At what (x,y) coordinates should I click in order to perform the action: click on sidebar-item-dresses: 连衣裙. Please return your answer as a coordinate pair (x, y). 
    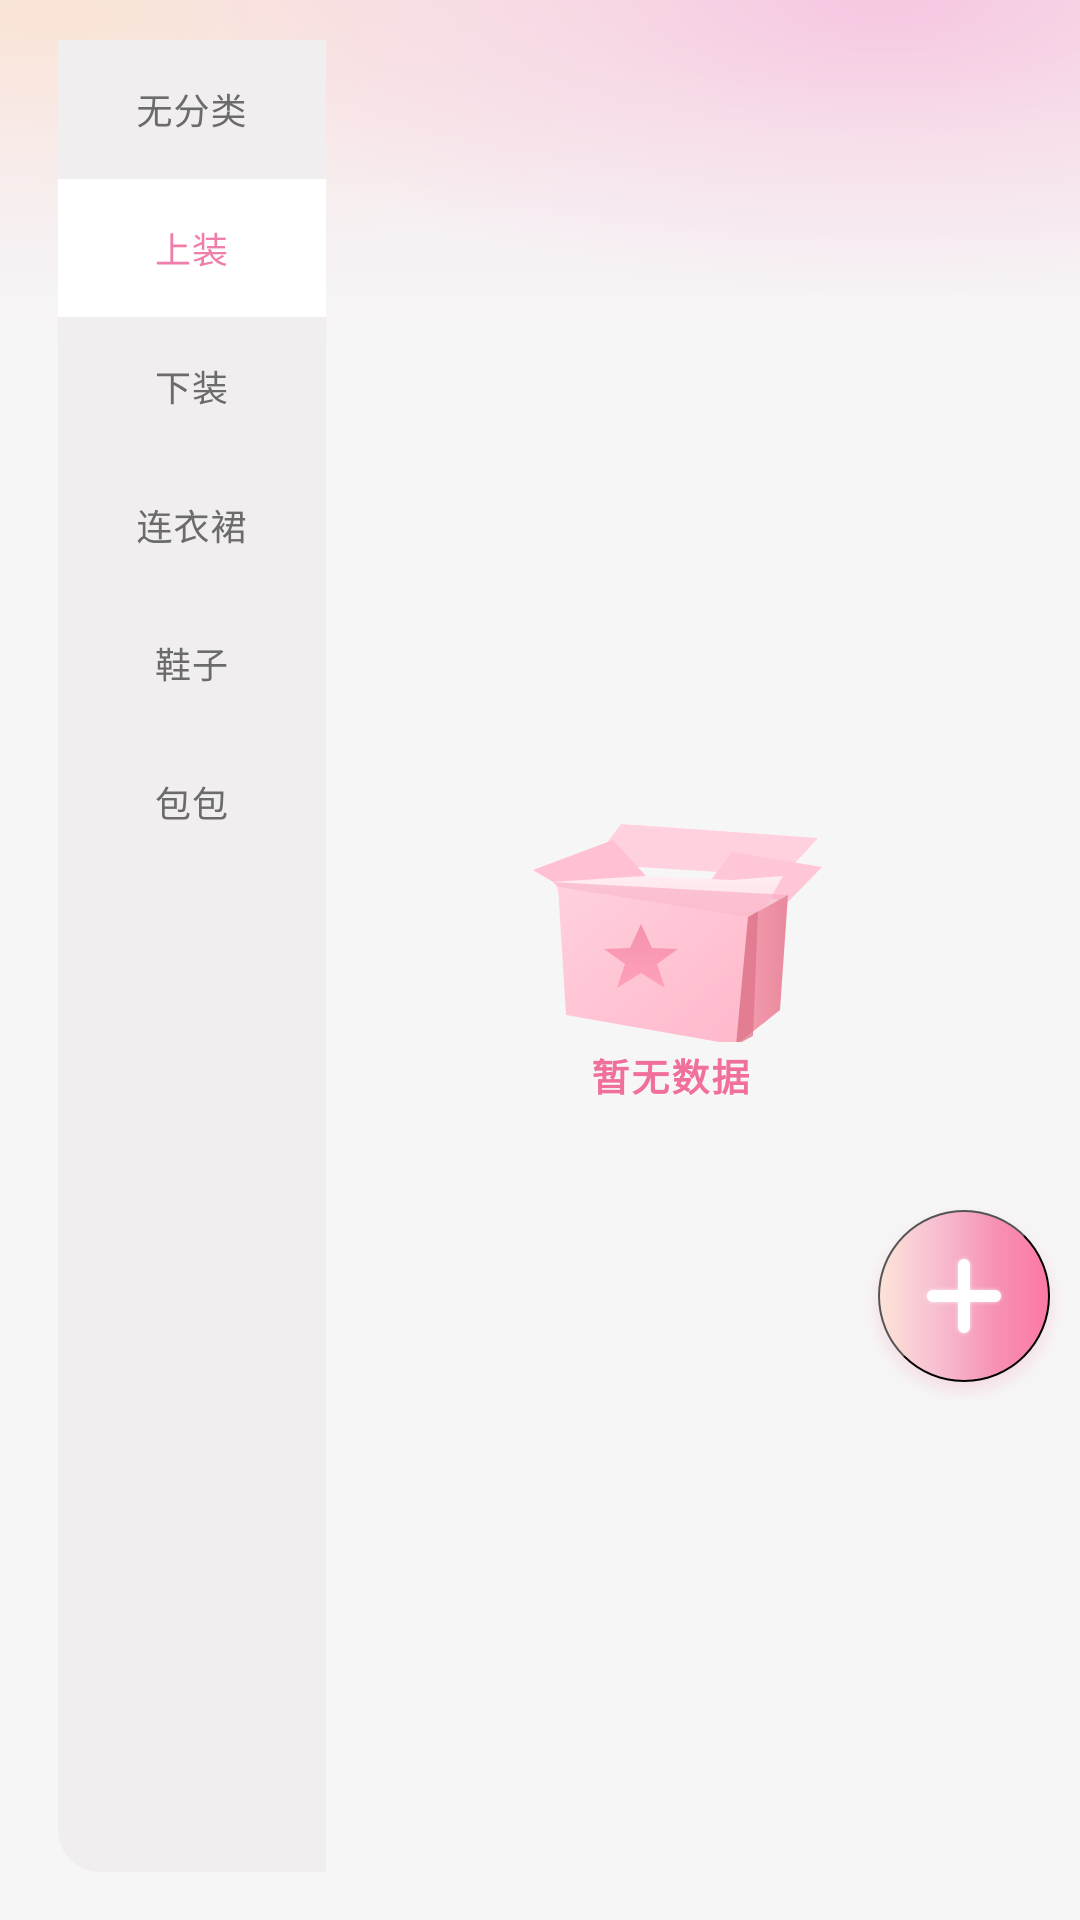
    Looking at the image, I should click on (192, 525).